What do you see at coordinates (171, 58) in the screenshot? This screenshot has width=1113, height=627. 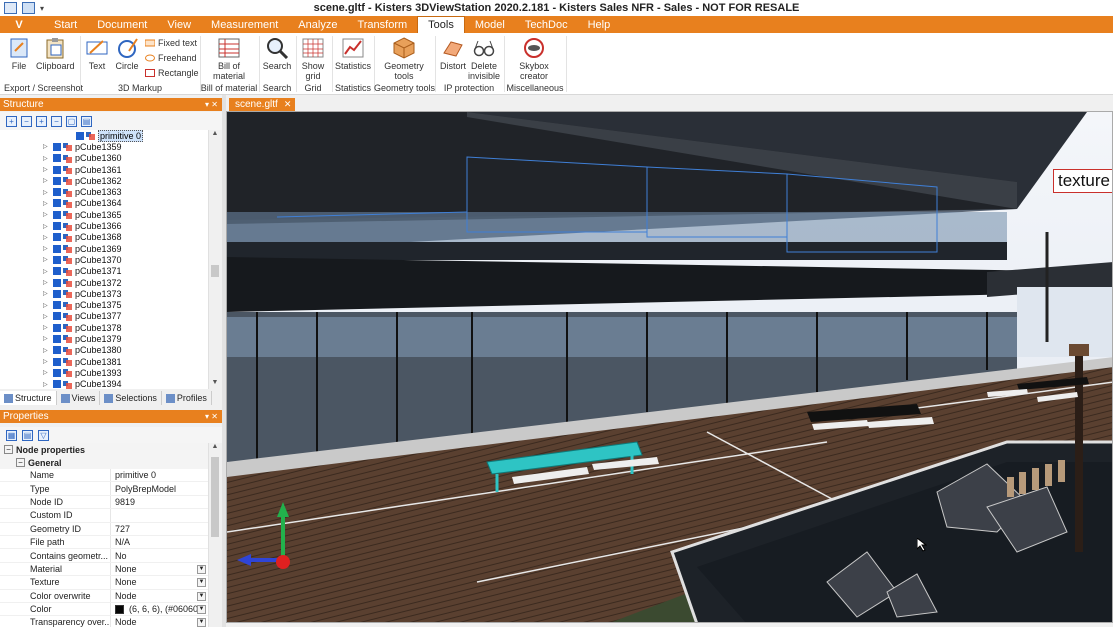 I see `freehand-button: Freehand` at bounding box center [171, 58].